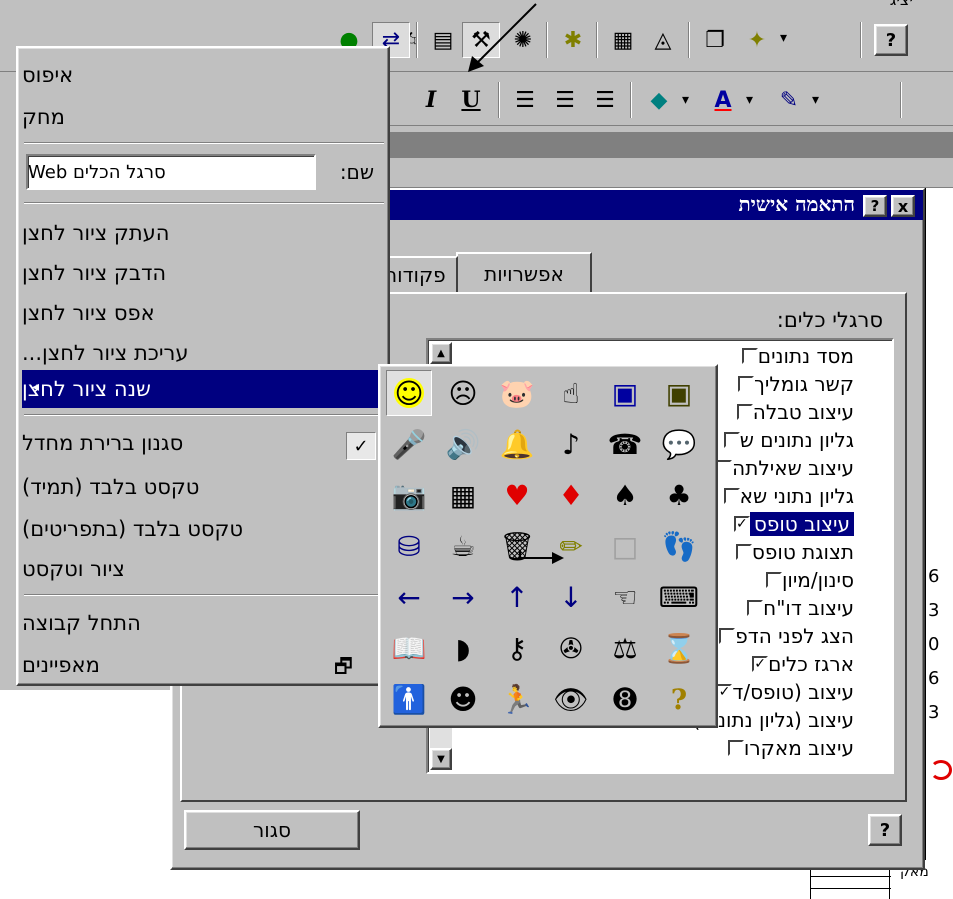  What do you see at coordinates (204, 569) in the screenshot?
I see `menu-item-image-and-text: ציור וטקסט` at bounding box center [204, 569].